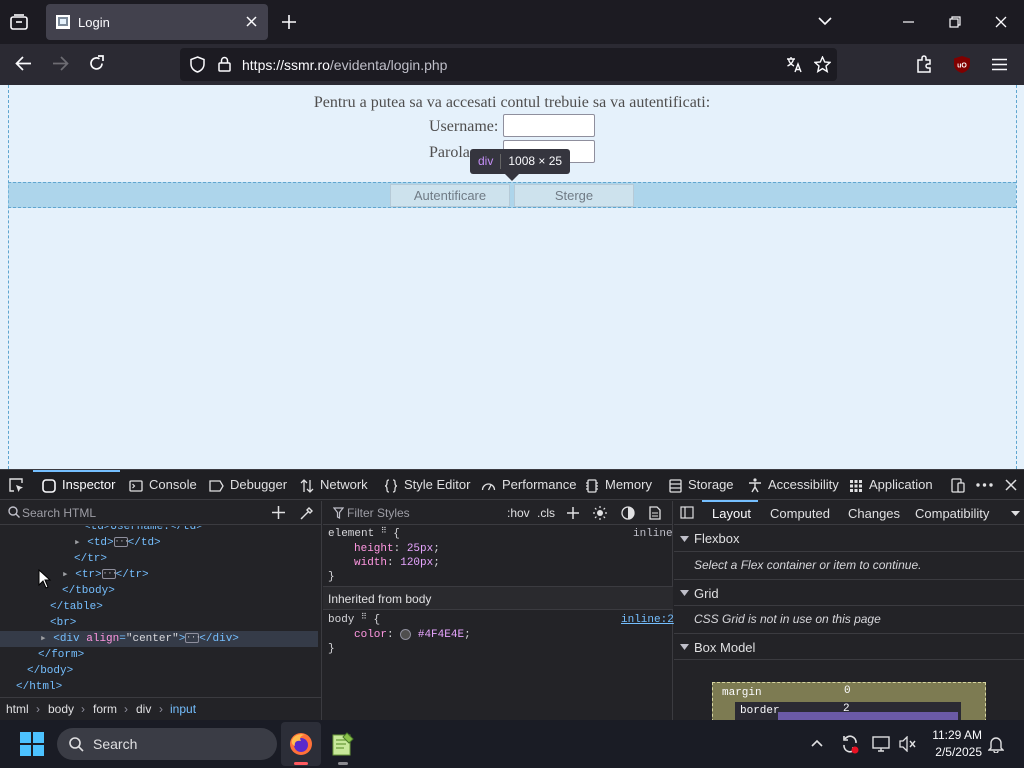 The image size is (1024, 768). Describe the element at coordinates (794, 64) in the screenshot. I see `translate-icon` at that location.